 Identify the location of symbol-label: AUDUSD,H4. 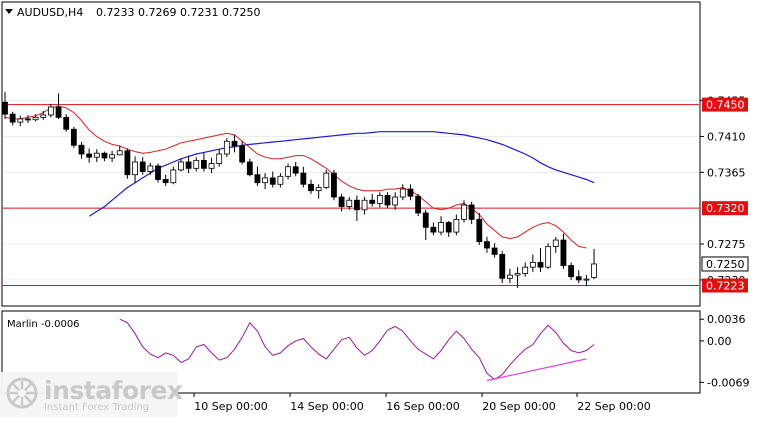
(50, 12).